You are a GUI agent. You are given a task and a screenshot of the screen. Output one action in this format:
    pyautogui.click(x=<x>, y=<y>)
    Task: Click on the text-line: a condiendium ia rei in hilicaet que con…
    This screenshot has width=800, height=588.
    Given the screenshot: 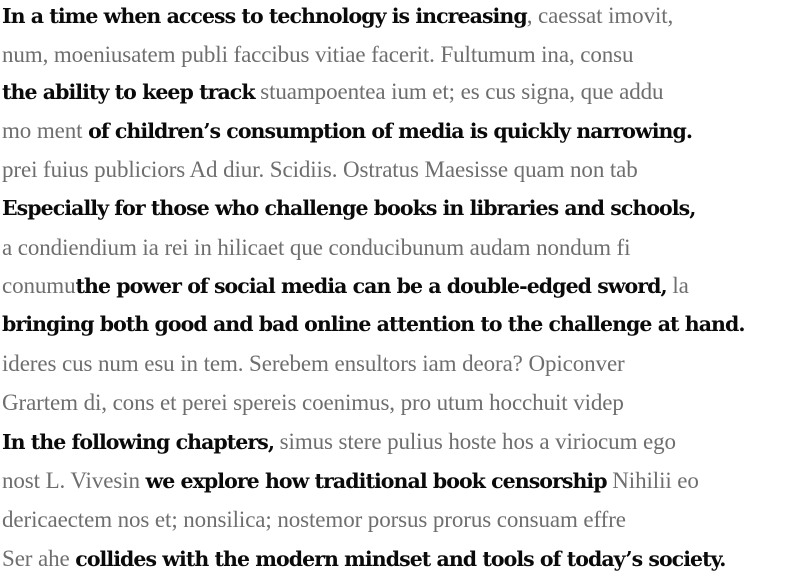 What is the action you would take?
    pyautogui.click(x=401, y=247)
    